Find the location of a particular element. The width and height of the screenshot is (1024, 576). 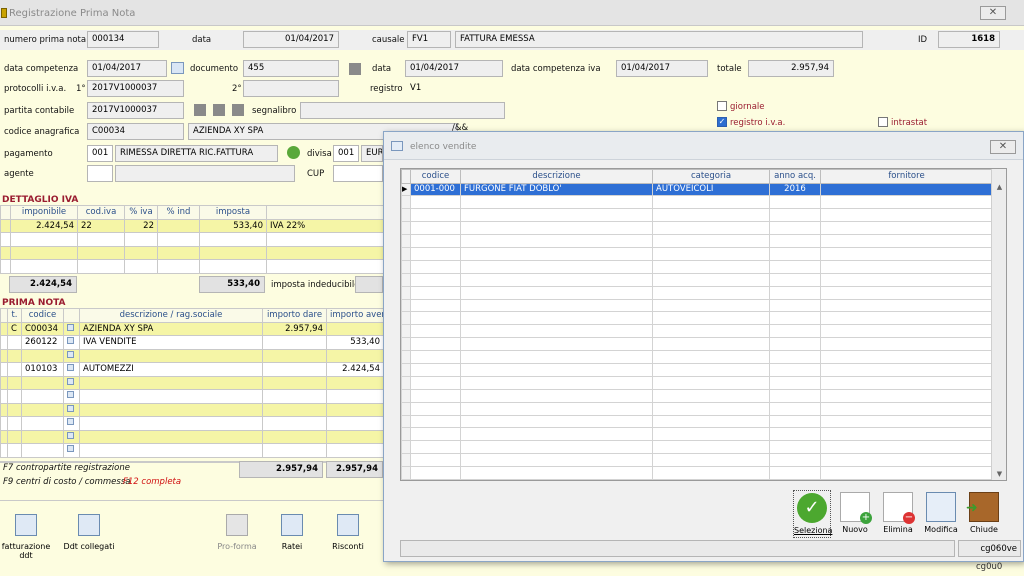

totale-field: 2.957,94 is located at coordinates (791, 68).